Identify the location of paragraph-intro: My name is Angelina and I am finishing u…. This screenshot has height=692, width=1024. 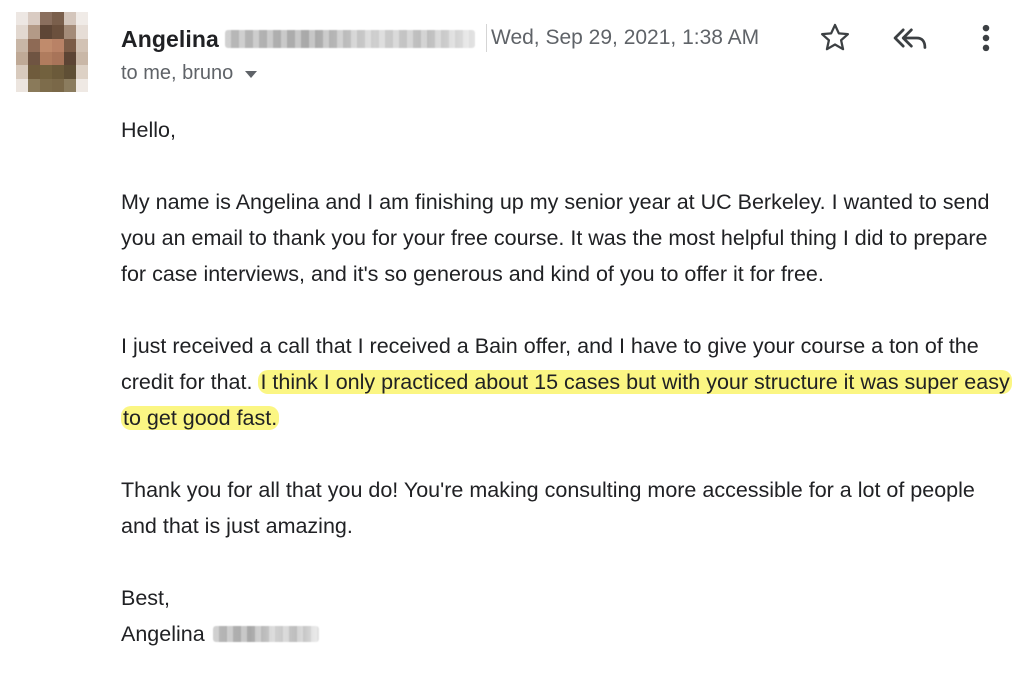
(555, 238).